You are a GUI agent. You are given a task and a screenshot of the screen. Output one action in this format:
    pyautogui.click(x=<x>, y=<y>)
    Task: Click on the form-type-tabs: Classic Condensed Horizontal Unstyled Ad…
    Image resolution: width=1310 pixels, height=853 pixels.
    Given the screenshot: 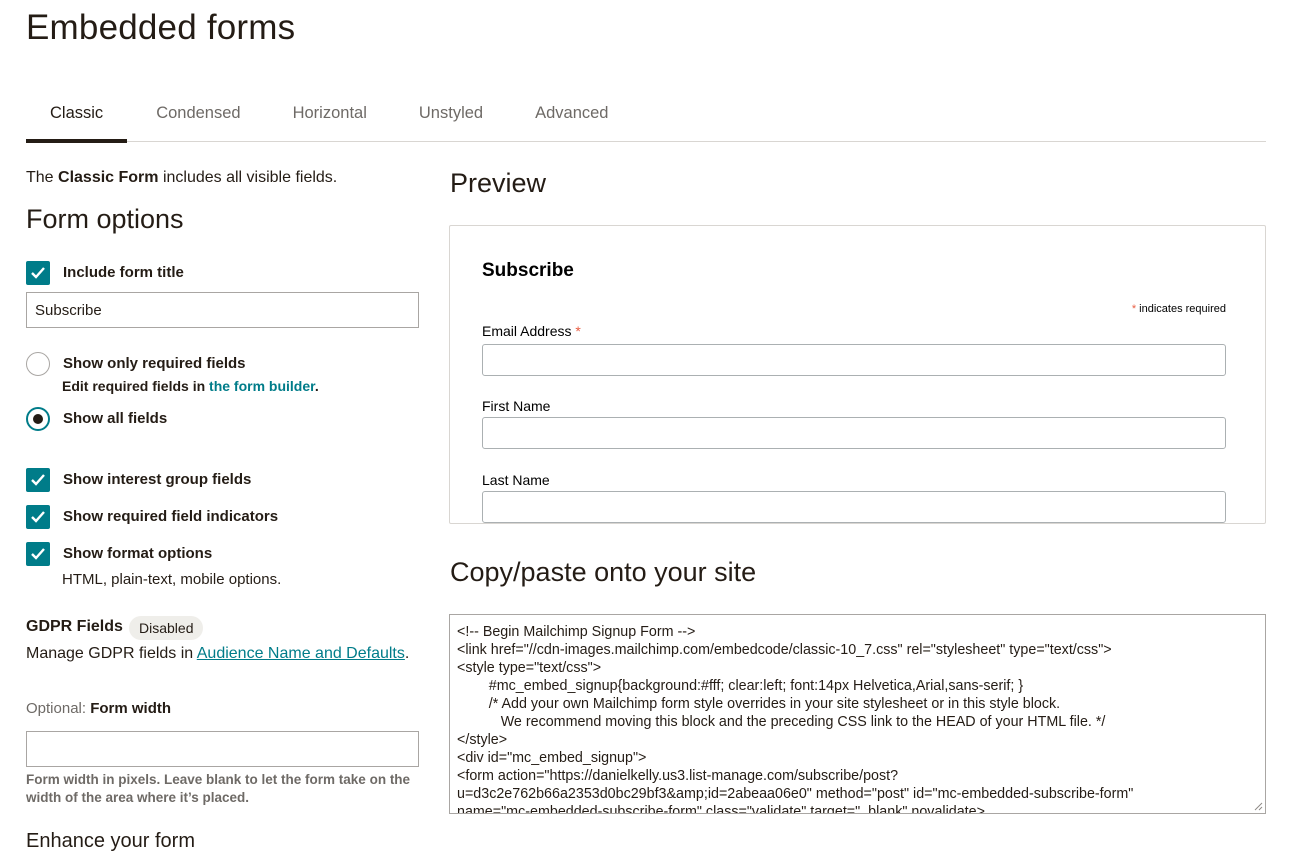 What is the action you would take?
    pyautogui.click(x=646, y=119)
    